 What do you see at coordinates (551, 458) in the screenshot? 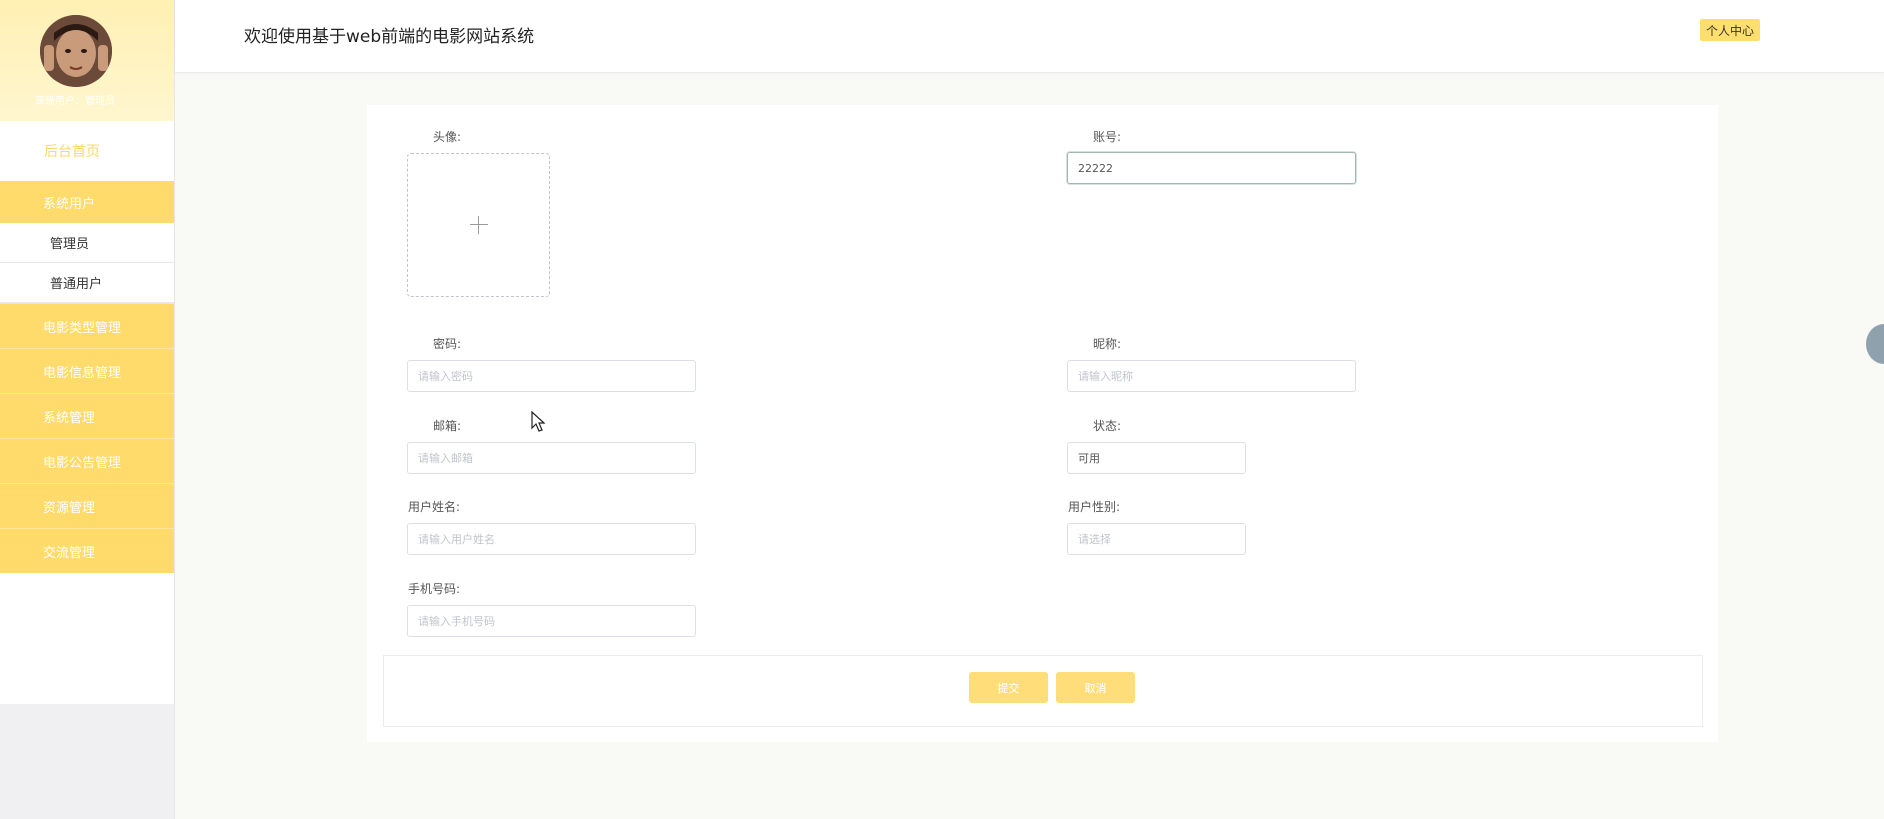
I see `email-input: 请输入邮箱` at bounding box center [551, 458].